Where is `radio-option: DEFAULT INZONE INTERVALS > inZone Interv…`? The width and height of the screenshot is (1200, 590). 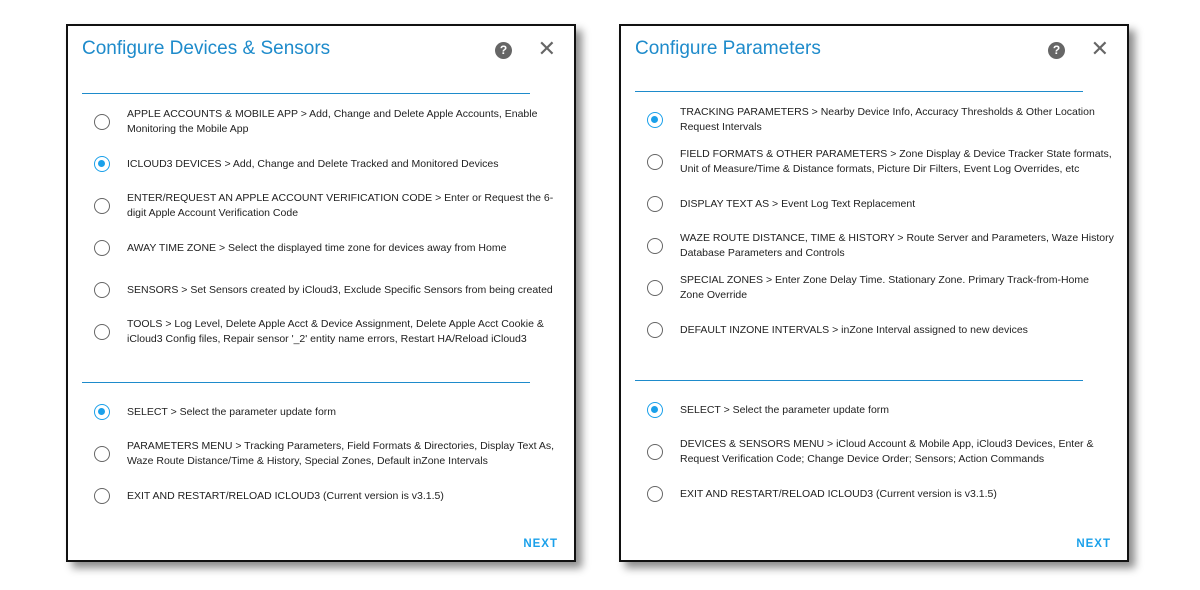
radio-option: DEFAULT INZONE INTERVALS > inZone Interv… is located at coordinates (882, 330).